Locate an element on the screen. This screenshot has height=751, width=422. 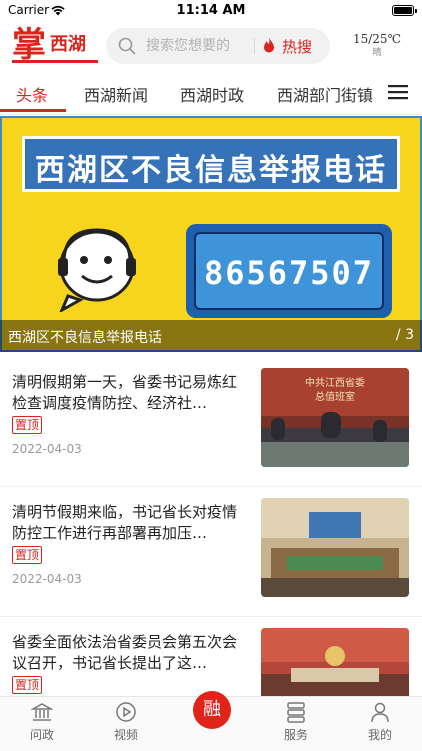
flame-icon is located at coordinates (269, 45).